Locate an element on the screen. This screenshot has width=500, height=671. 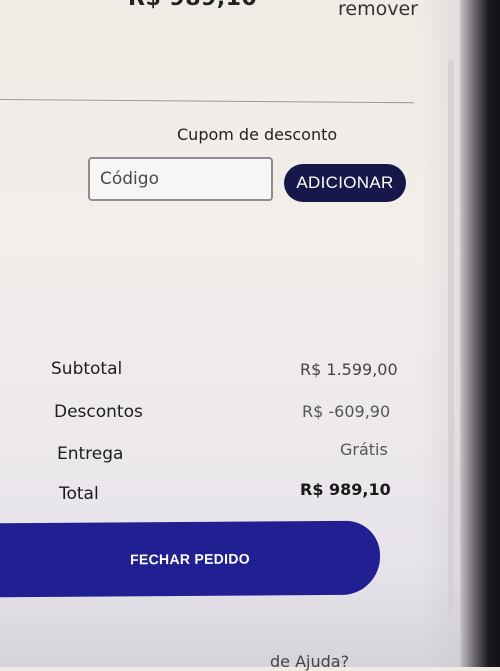
discount-label: Descontos is located at coordinates (98, 412).